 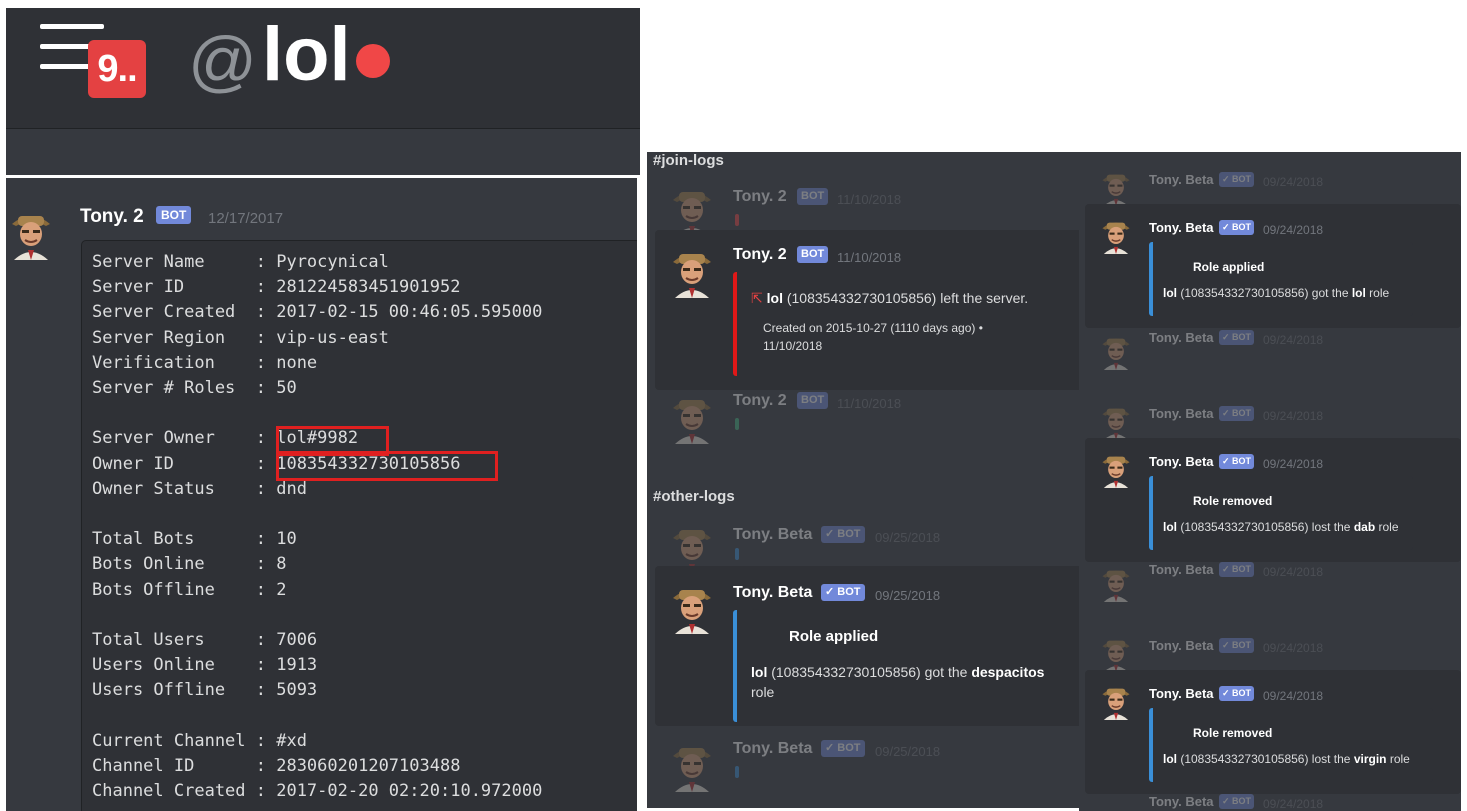 I want to click on embed-title: Role applied, so click(x=1229, y=267).